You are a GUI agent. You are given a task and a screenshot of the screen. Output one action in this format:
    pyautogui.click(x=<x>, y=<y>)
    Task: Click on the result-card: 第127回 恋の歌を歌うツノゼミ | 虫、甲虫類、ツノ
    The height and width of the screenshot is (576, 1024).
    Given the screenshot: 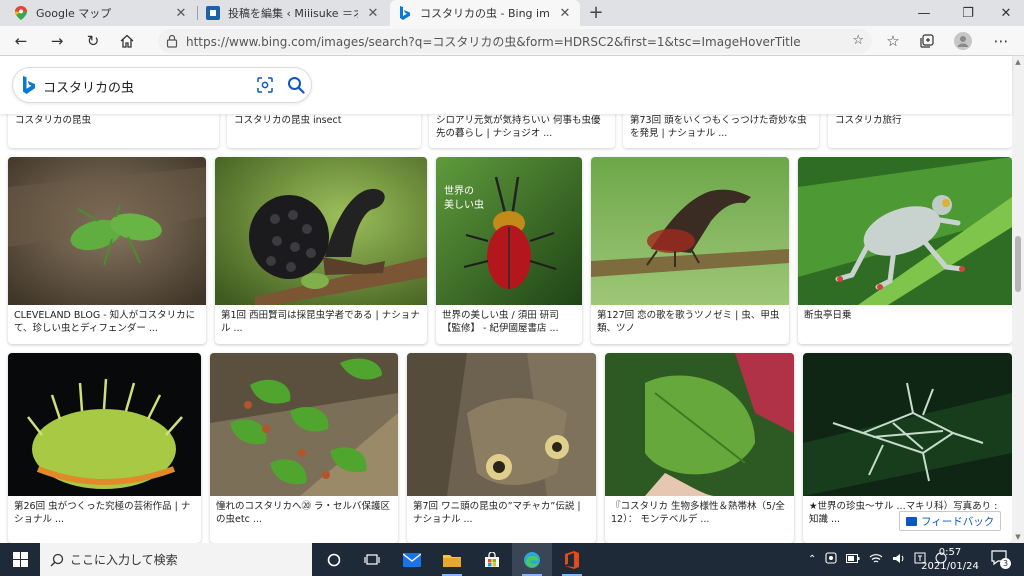 What is the action you would take?
    pyautogui.click(x=690, y=250)
    